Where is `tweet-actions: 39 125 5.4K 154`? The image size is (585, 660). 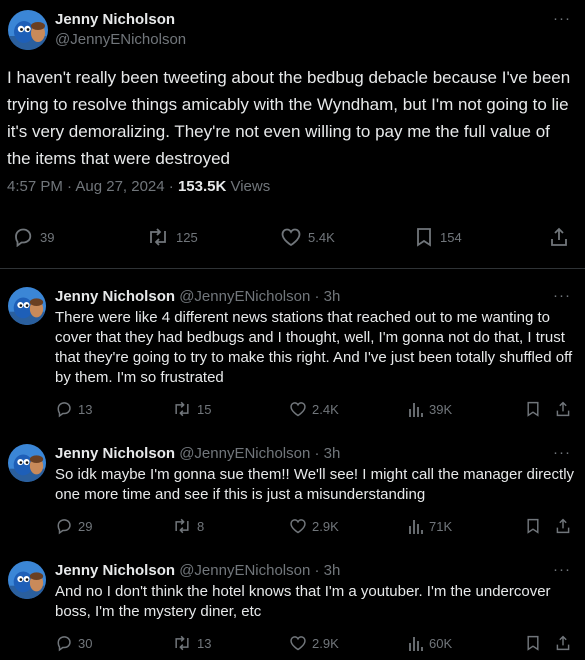 tweet-actions: 39 125 5.4K 154 is located at coordinates (292, 237).